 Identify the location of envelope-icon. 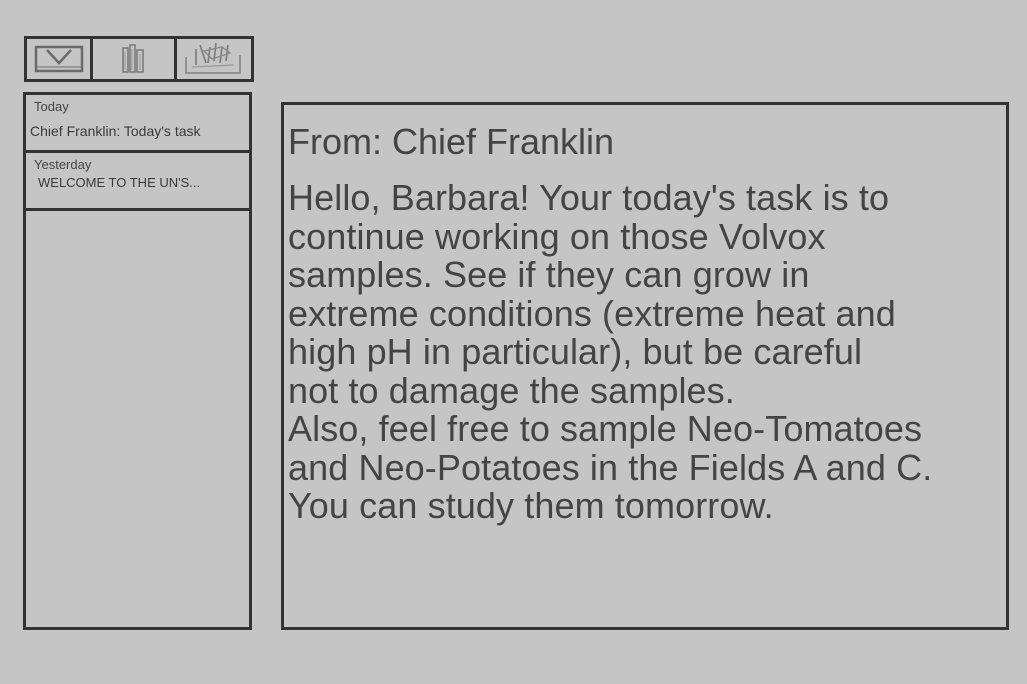
(59, 59).